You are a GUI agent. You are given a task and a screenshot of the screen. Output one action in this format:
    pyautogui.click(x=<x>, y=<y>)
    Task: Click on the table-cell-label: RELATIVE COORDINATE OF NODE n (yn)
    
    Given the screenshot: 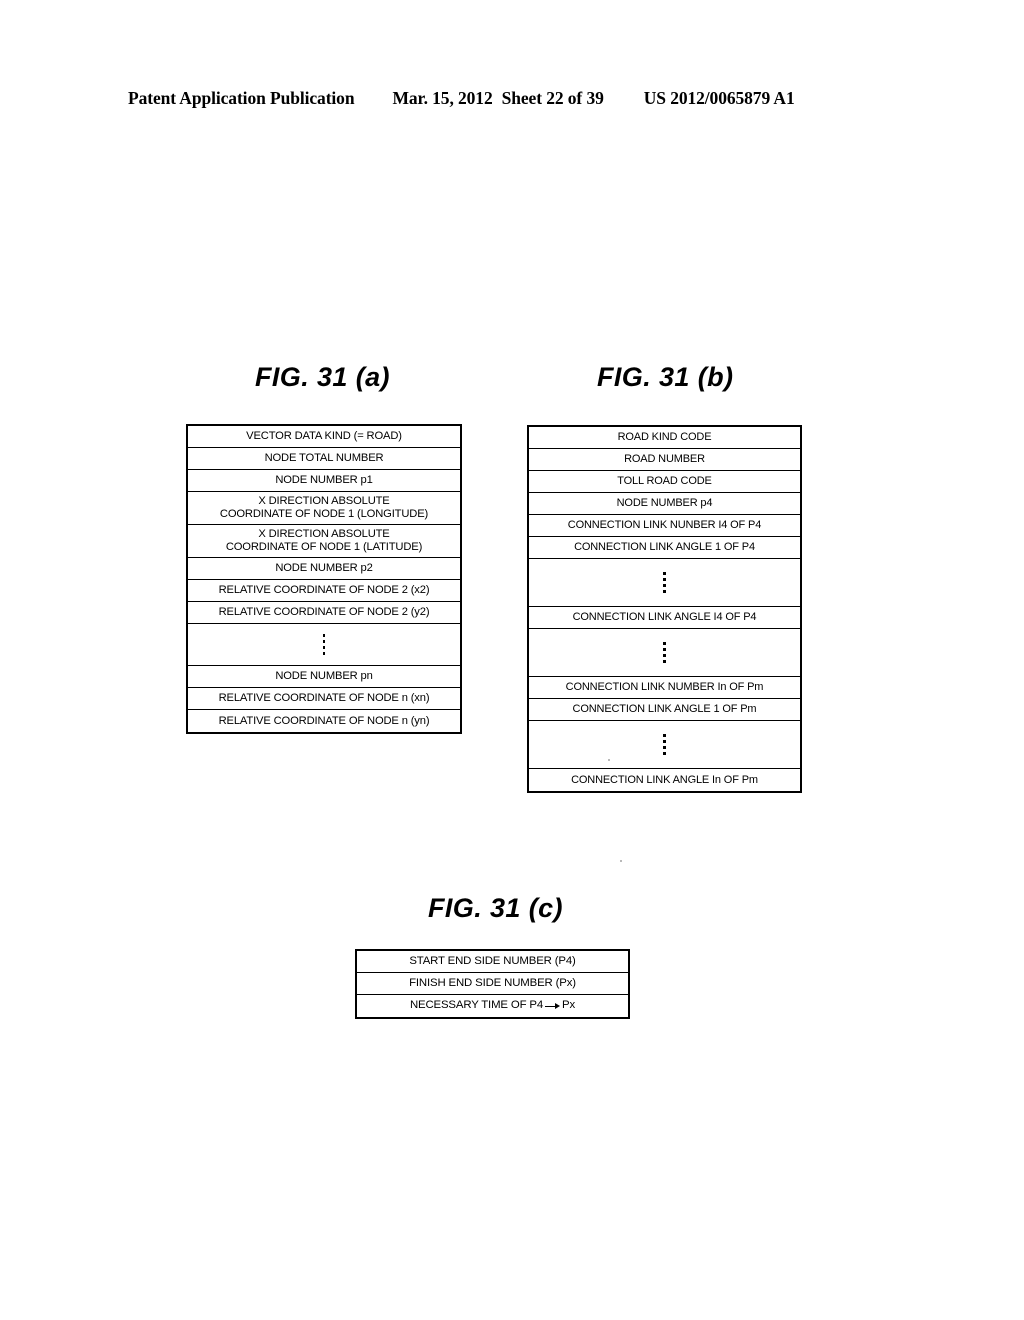 What is the action you would take?
    pyautogui.click(x=324, y=720)
    